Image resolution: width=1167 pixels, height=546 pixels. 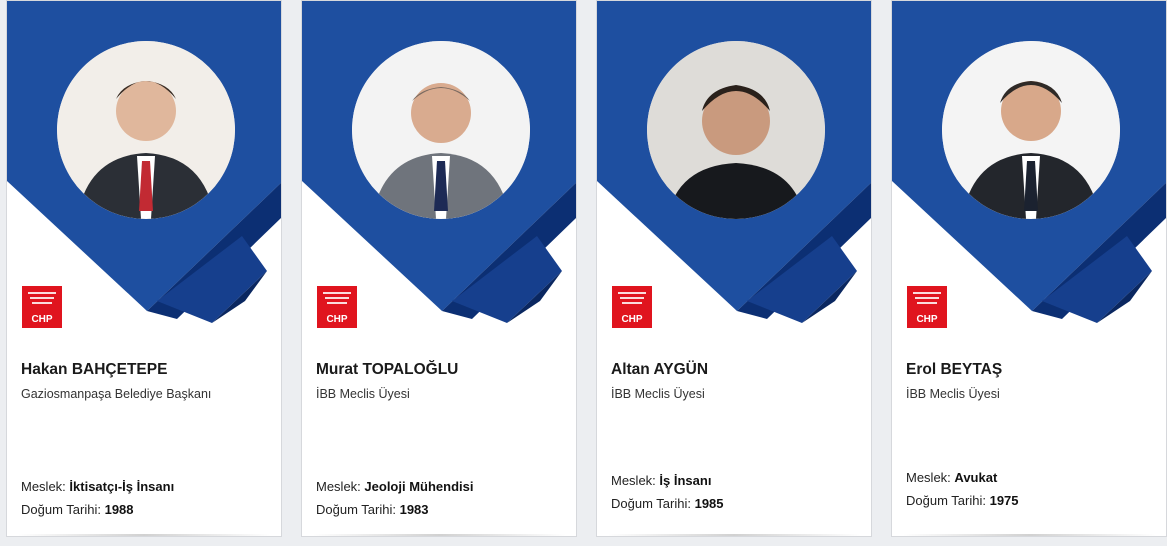 What do you see at coordinates (661, 480) in the screenshot?
I see `occupation-line: Meslek: İş İnsanı` at bounding box center [661, 480].